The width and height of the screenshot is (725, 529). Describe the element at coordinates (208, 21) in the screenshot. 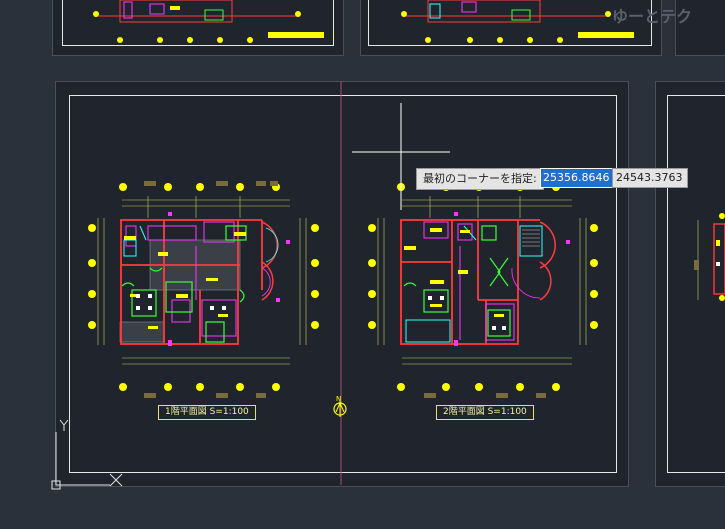

I see `top-left-plan` at that location.